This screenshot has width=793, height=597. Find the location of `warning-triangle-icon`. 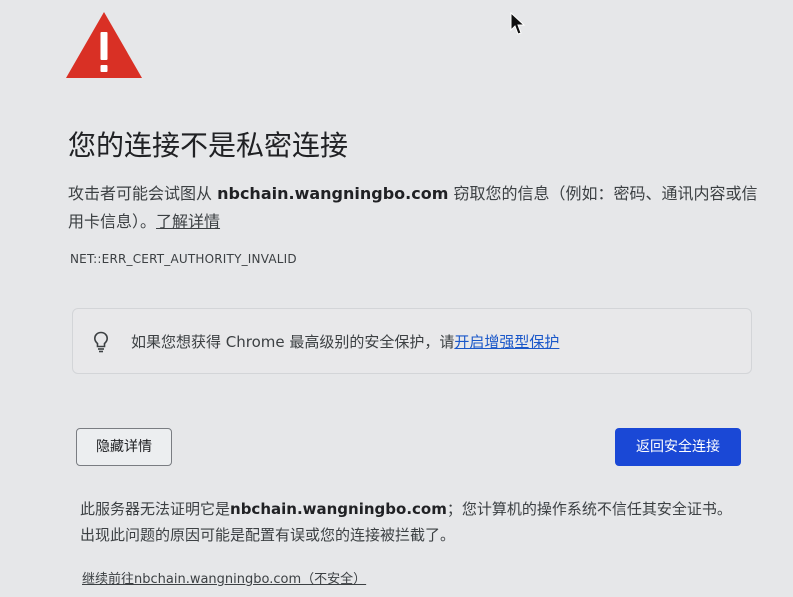

warning-triangle-icon is located at coordinates (104, 45).